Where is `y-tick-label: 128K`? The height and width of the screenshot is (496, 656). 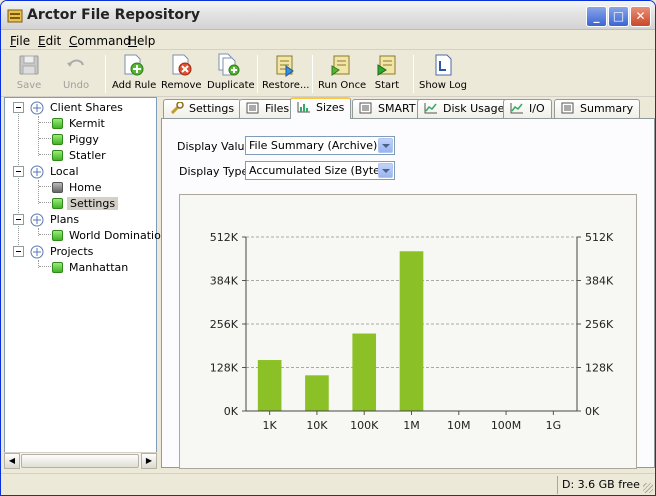
y-tick-label: 128K is located at coordinates (224, 368).